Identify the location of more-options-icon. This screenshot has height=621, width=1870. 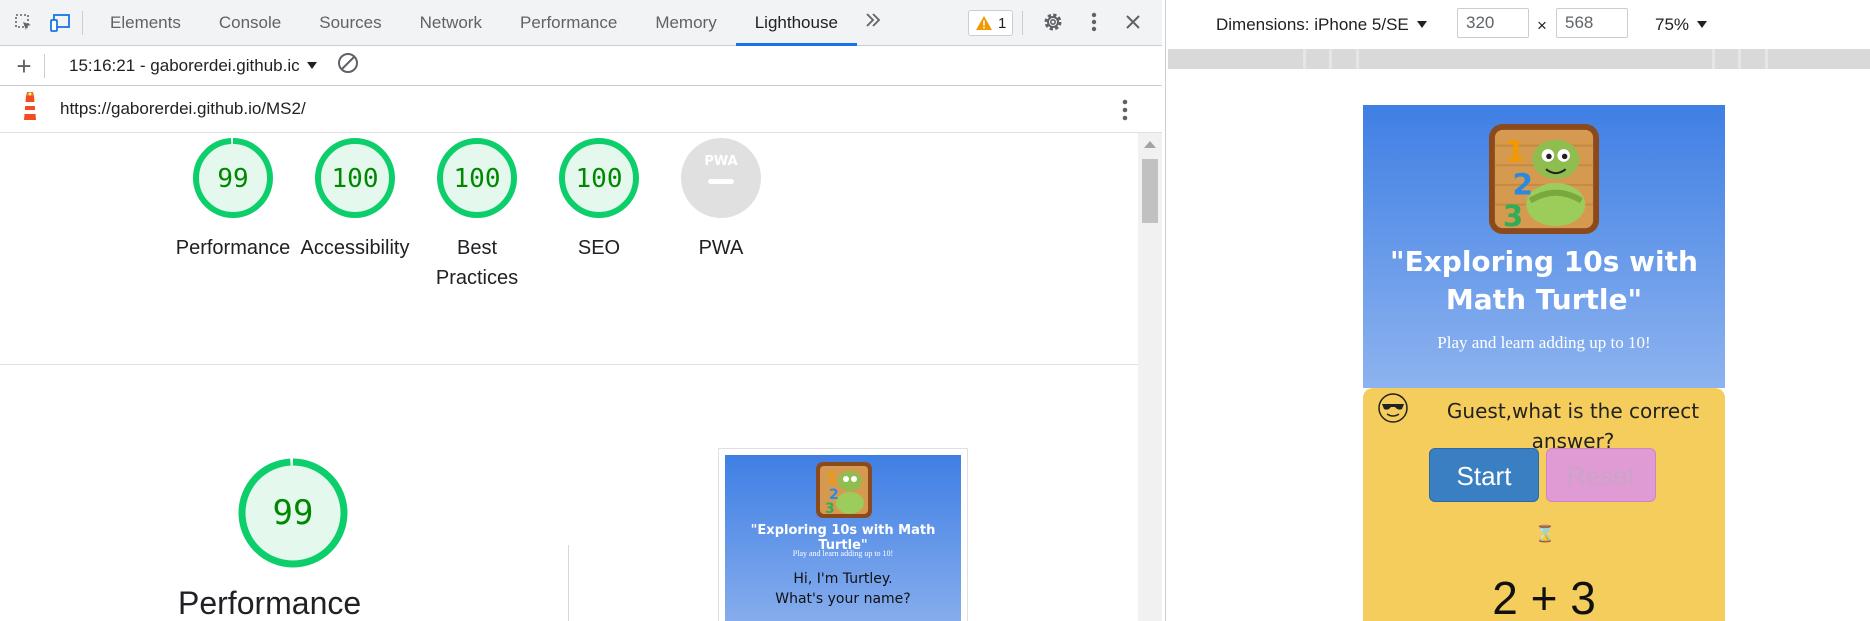
(1094, 24).